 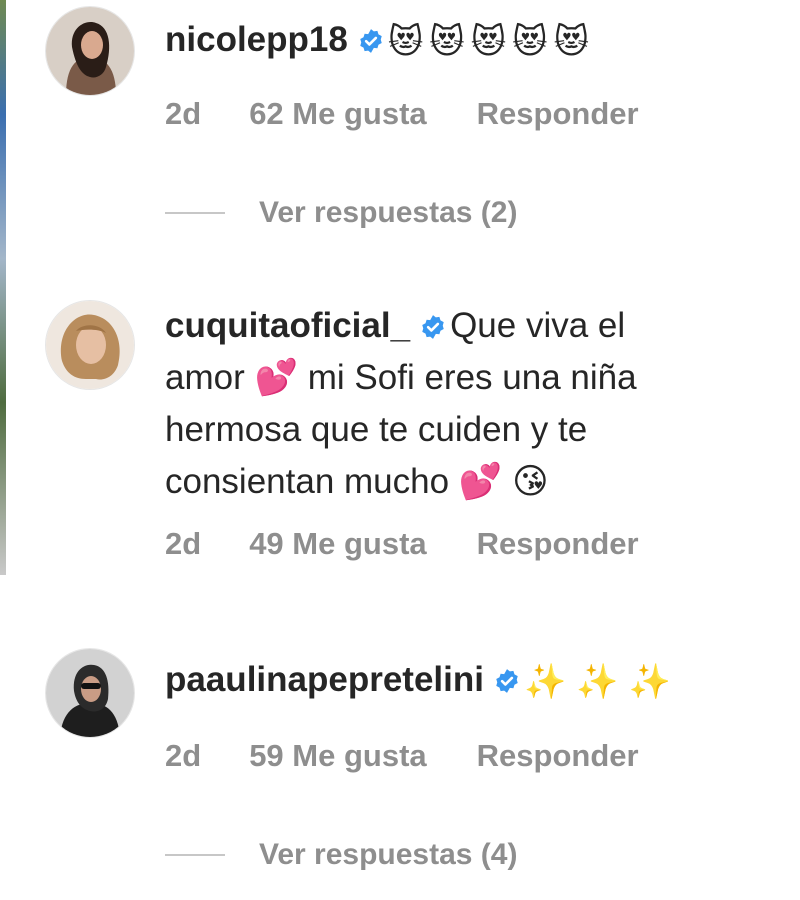 I want to click on view-replies-label: Ver respuestas (4), so click(x=388, y=854).